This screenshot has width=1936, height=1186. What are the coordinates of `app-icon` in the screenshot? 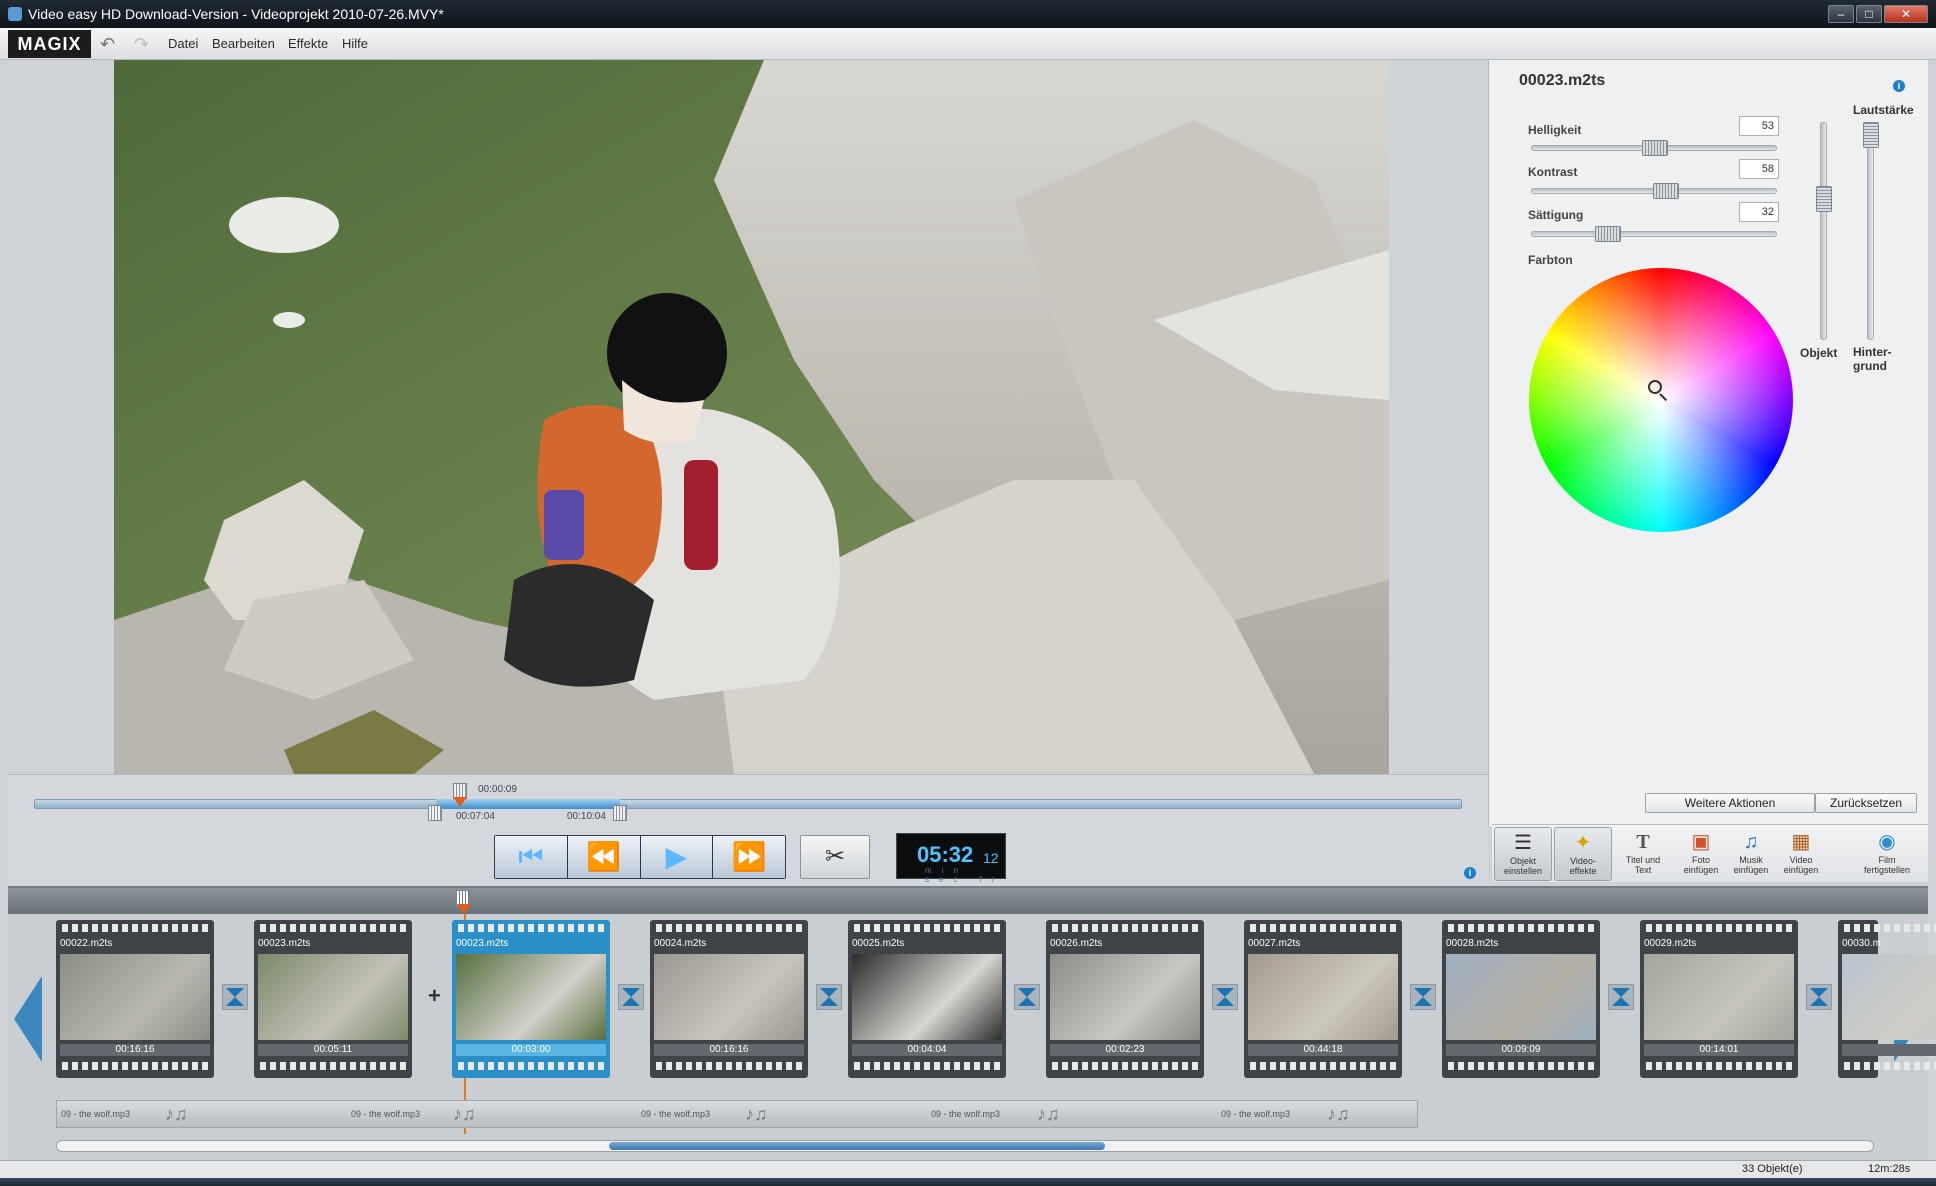 It's located at (15, 14).